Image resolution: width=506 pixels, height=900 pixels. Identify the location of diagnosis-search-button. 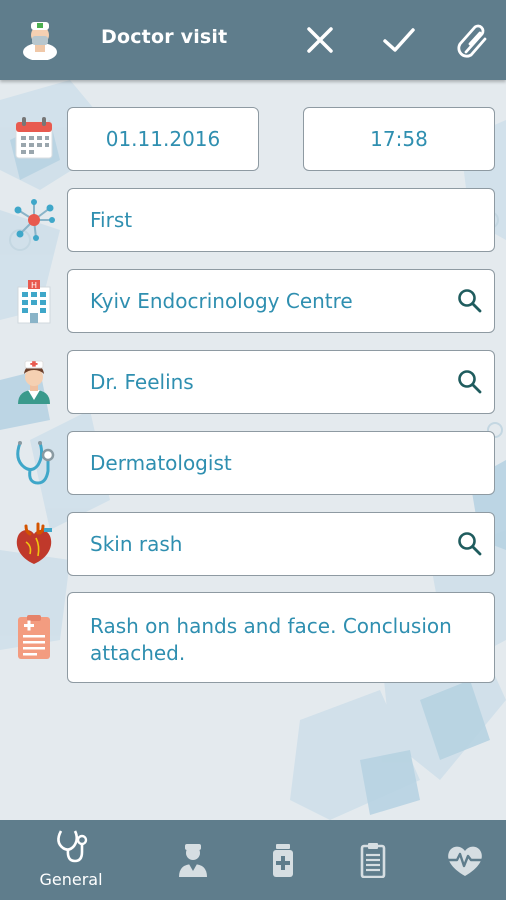
(470, 544).